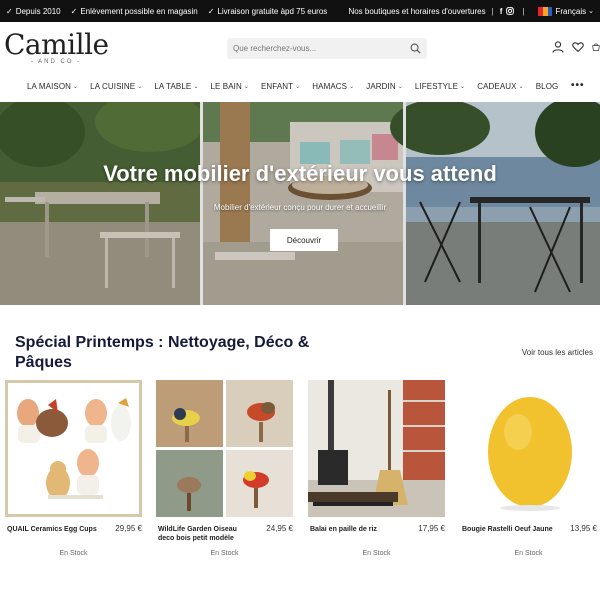 Image resolution: width=600 pixels, height=600 pixels. Describe the element at coordinates (500, 86) in the screenshot. I see `nav-item-cadeaux: CADEAUX ⌄` at that location.